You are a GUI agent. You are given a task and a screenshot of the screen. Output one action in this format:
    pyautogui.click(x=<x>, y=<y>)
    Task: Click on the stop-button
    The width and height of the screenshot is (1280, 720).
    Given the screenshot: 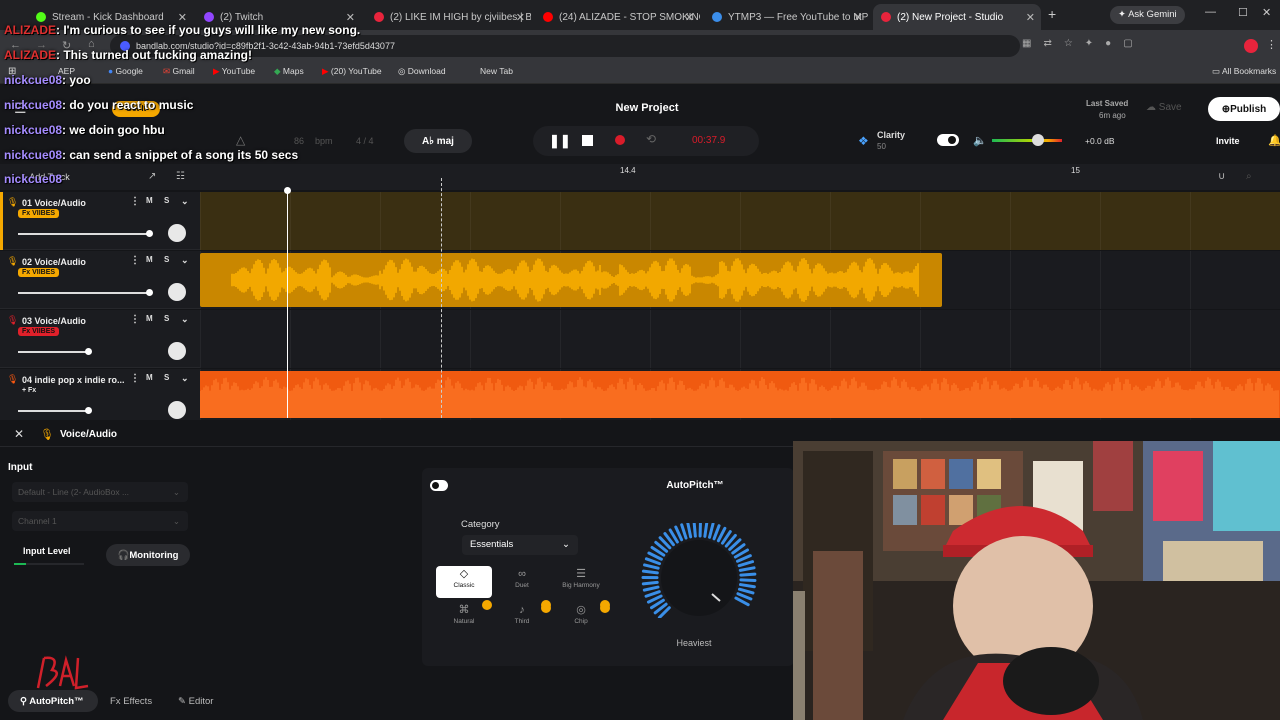 What is the action you would take?
    pyautogui.click(x=587, y=140)
    